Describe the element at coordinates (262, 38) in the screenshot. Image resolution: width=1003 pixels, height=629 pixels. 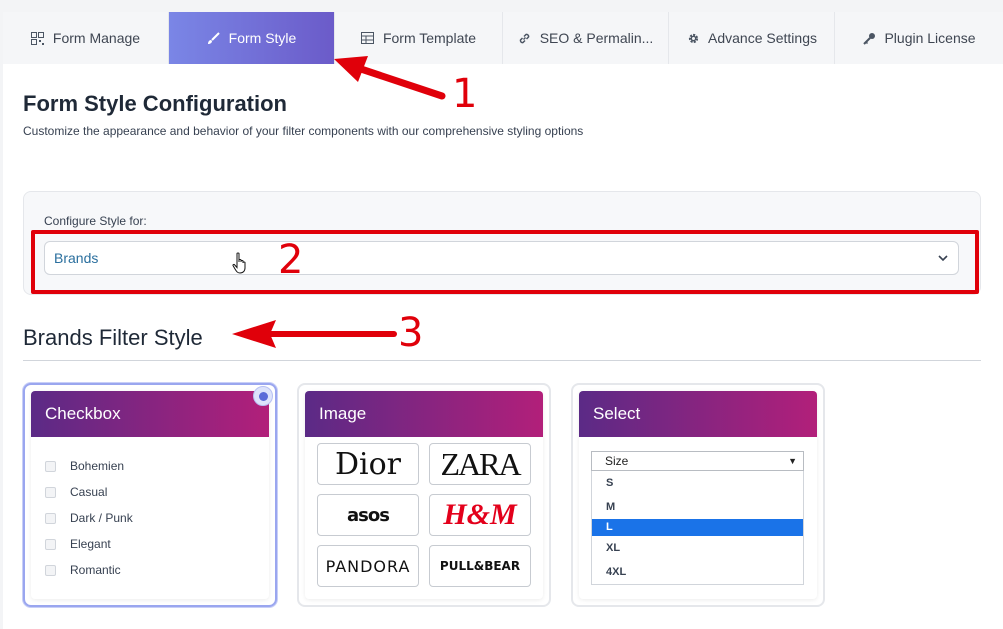
I see `tab-label: Form Style` at that location.